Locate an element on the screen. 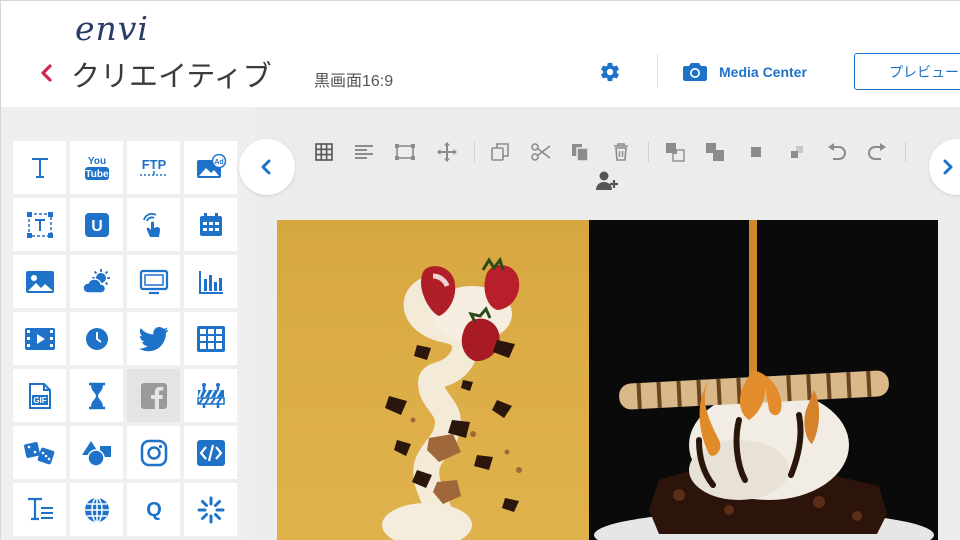 This screenshot has width=960, height=540. svg-text: U is located at coordinates (97, 226).